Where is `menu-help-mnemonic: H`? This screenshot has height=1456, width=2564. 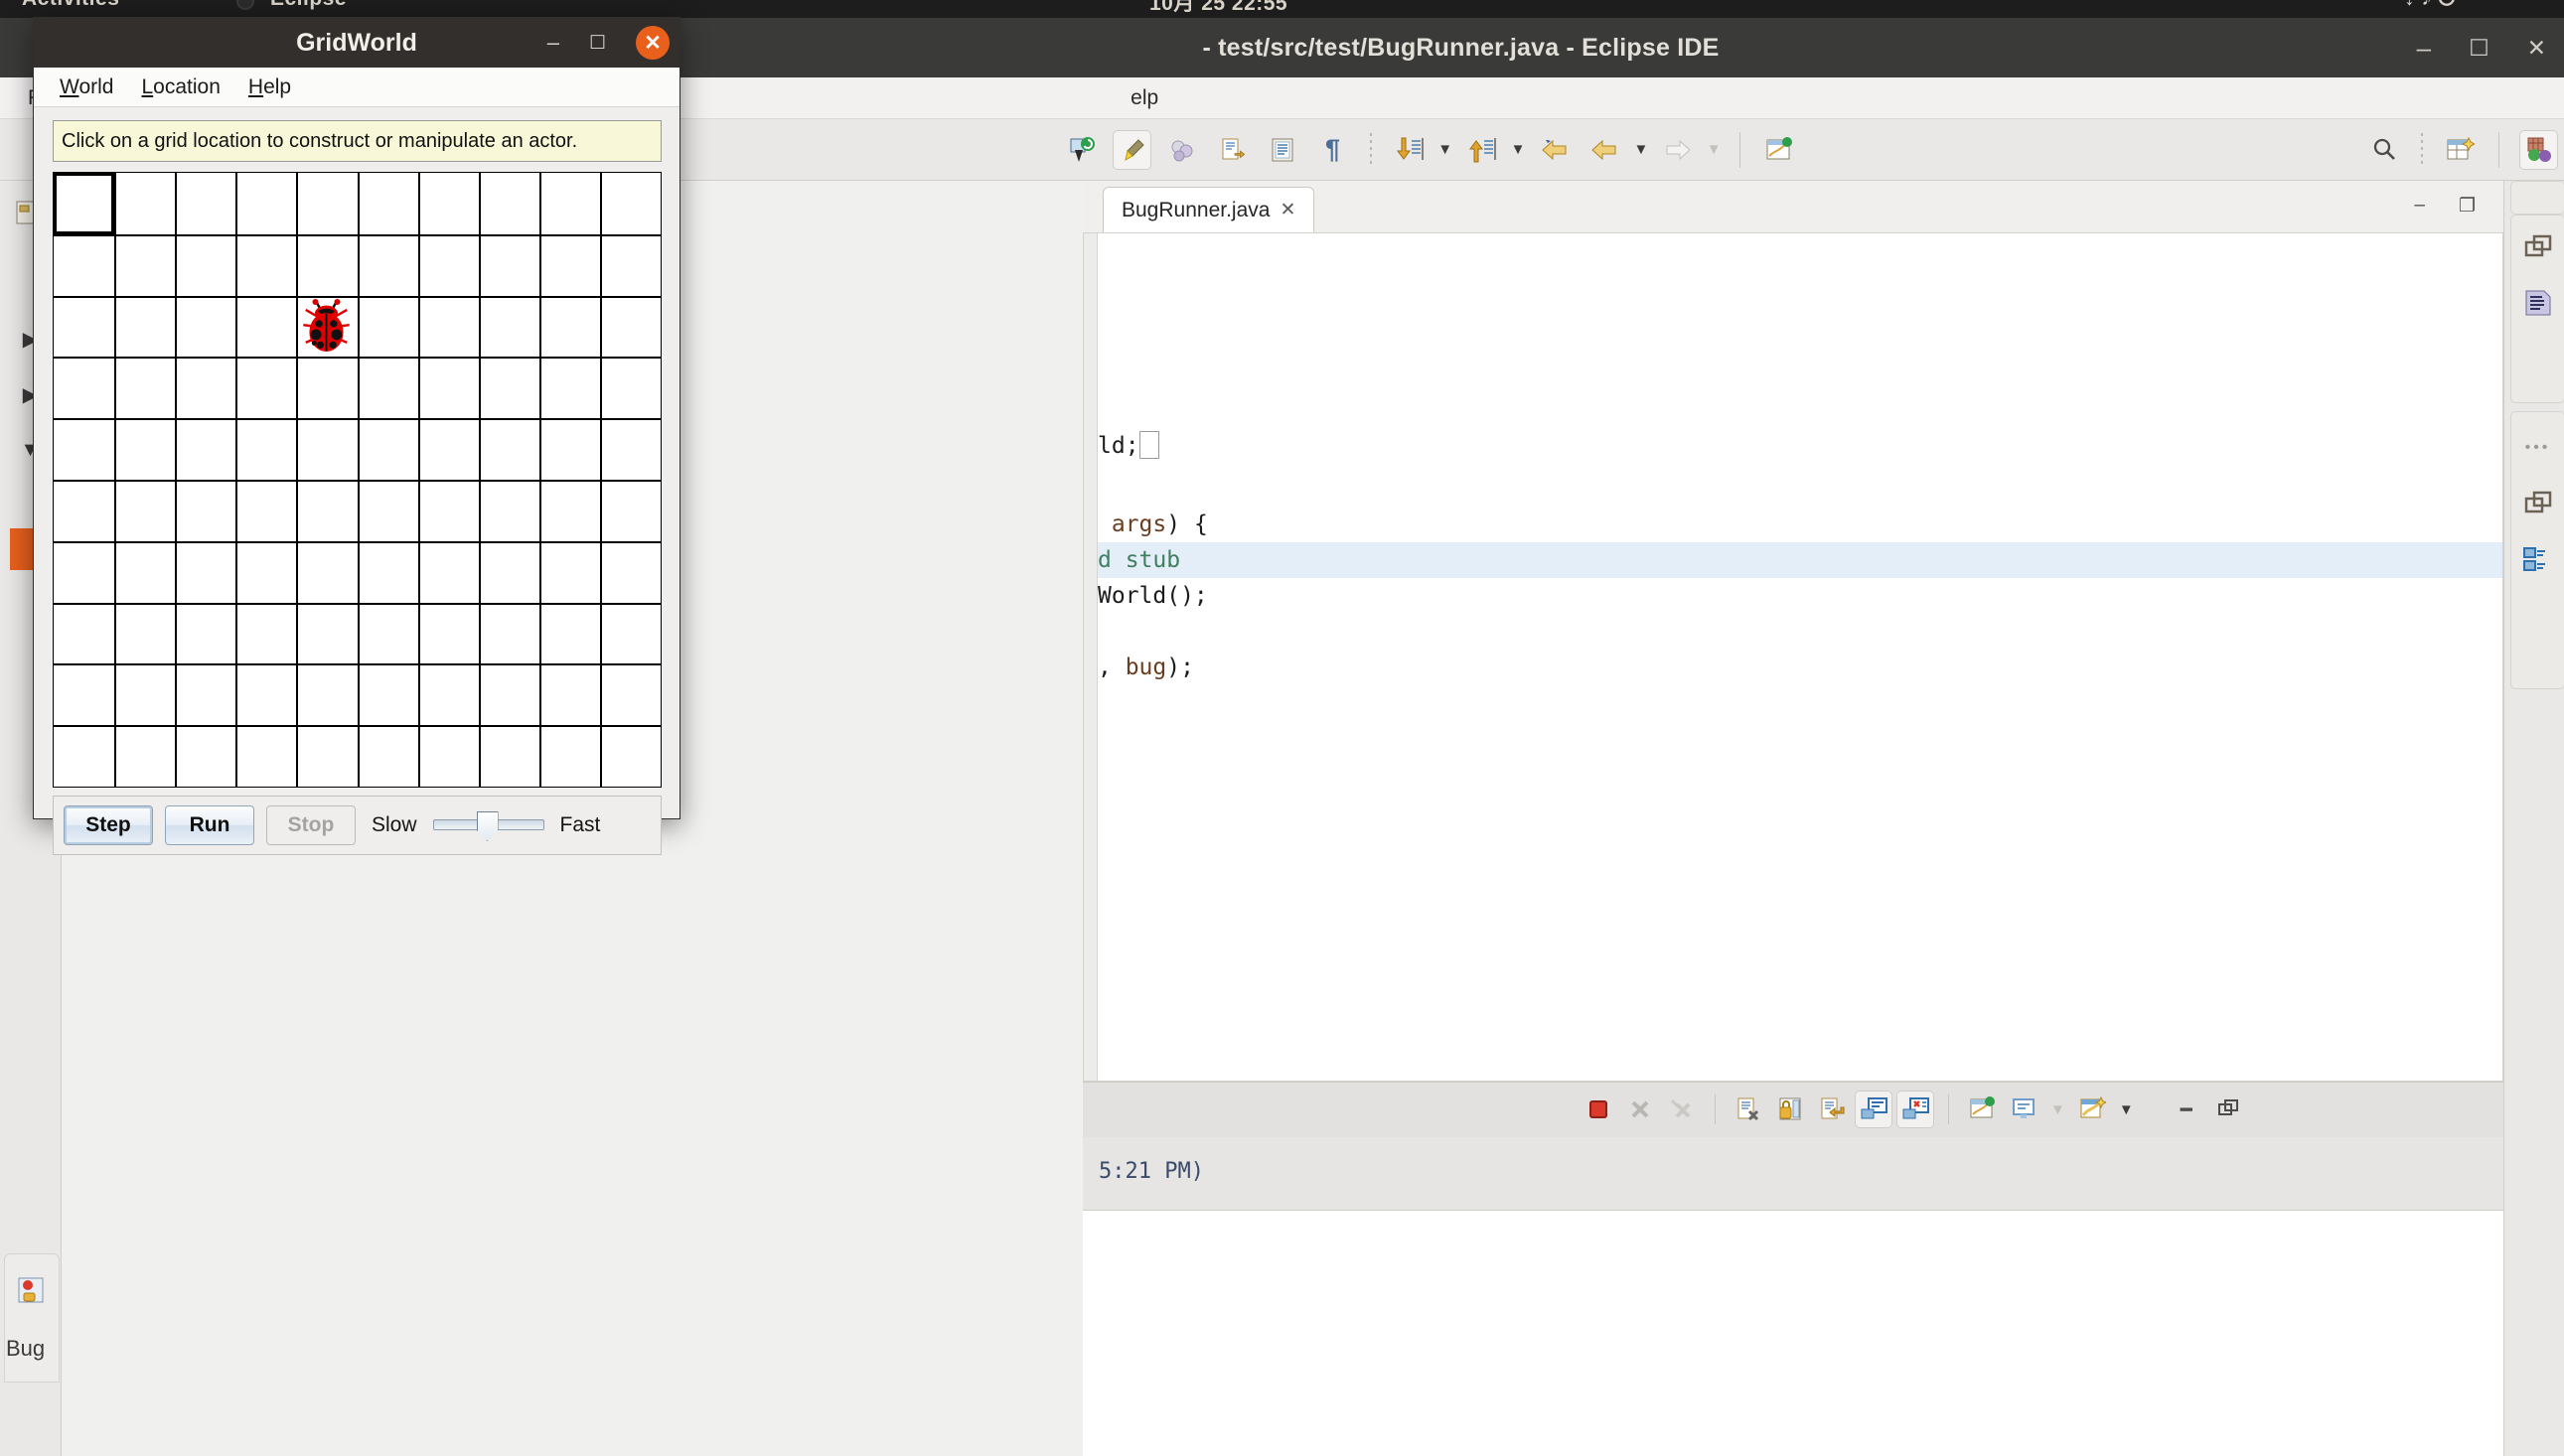 menu-help-mnemonic: H is located at coordinates (256, 86).